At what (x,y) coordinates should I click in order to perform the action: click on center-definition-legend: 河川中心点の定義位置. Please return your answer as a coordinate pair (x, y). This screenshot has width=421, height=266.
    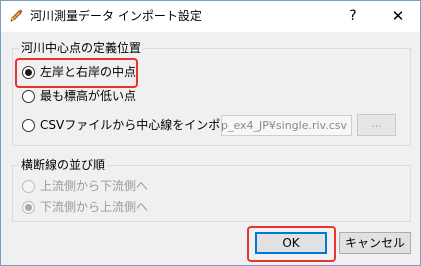
    Looking at the image, I should click on (81, 48).